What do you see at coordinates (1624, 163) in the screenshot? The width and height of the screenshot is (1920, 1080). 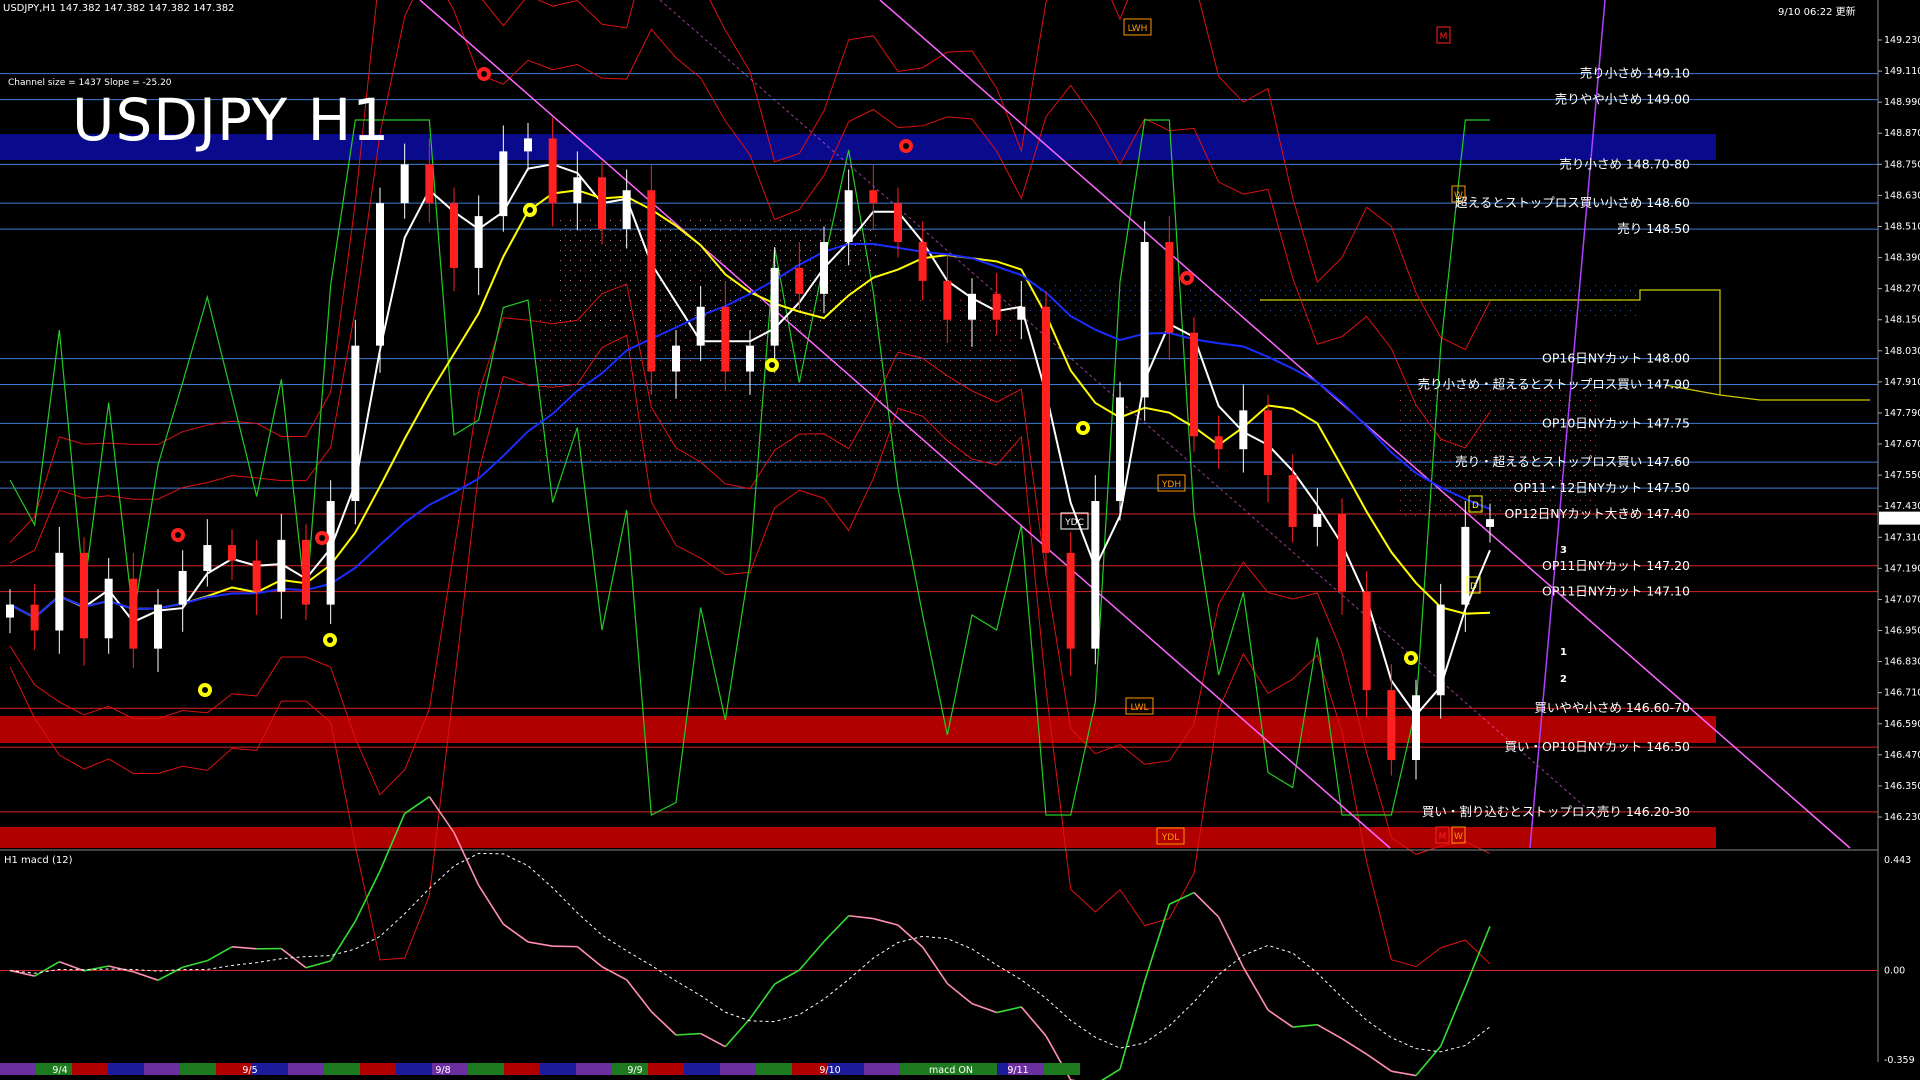 I see `level-label: 売り小さめ 148.70-80` at bounding box center [1624, 163].